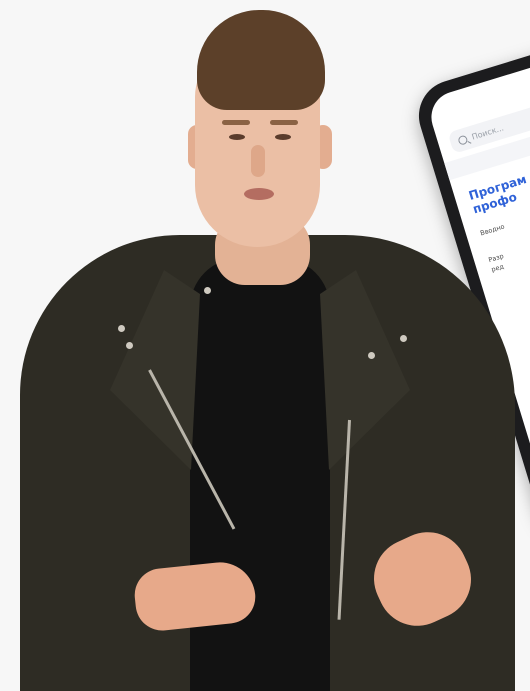 This screenshot has height=691, width=530. What do you see at coordinates (261, 60) in the screenshot?
I see `hair` at bounding box center [261, 60].